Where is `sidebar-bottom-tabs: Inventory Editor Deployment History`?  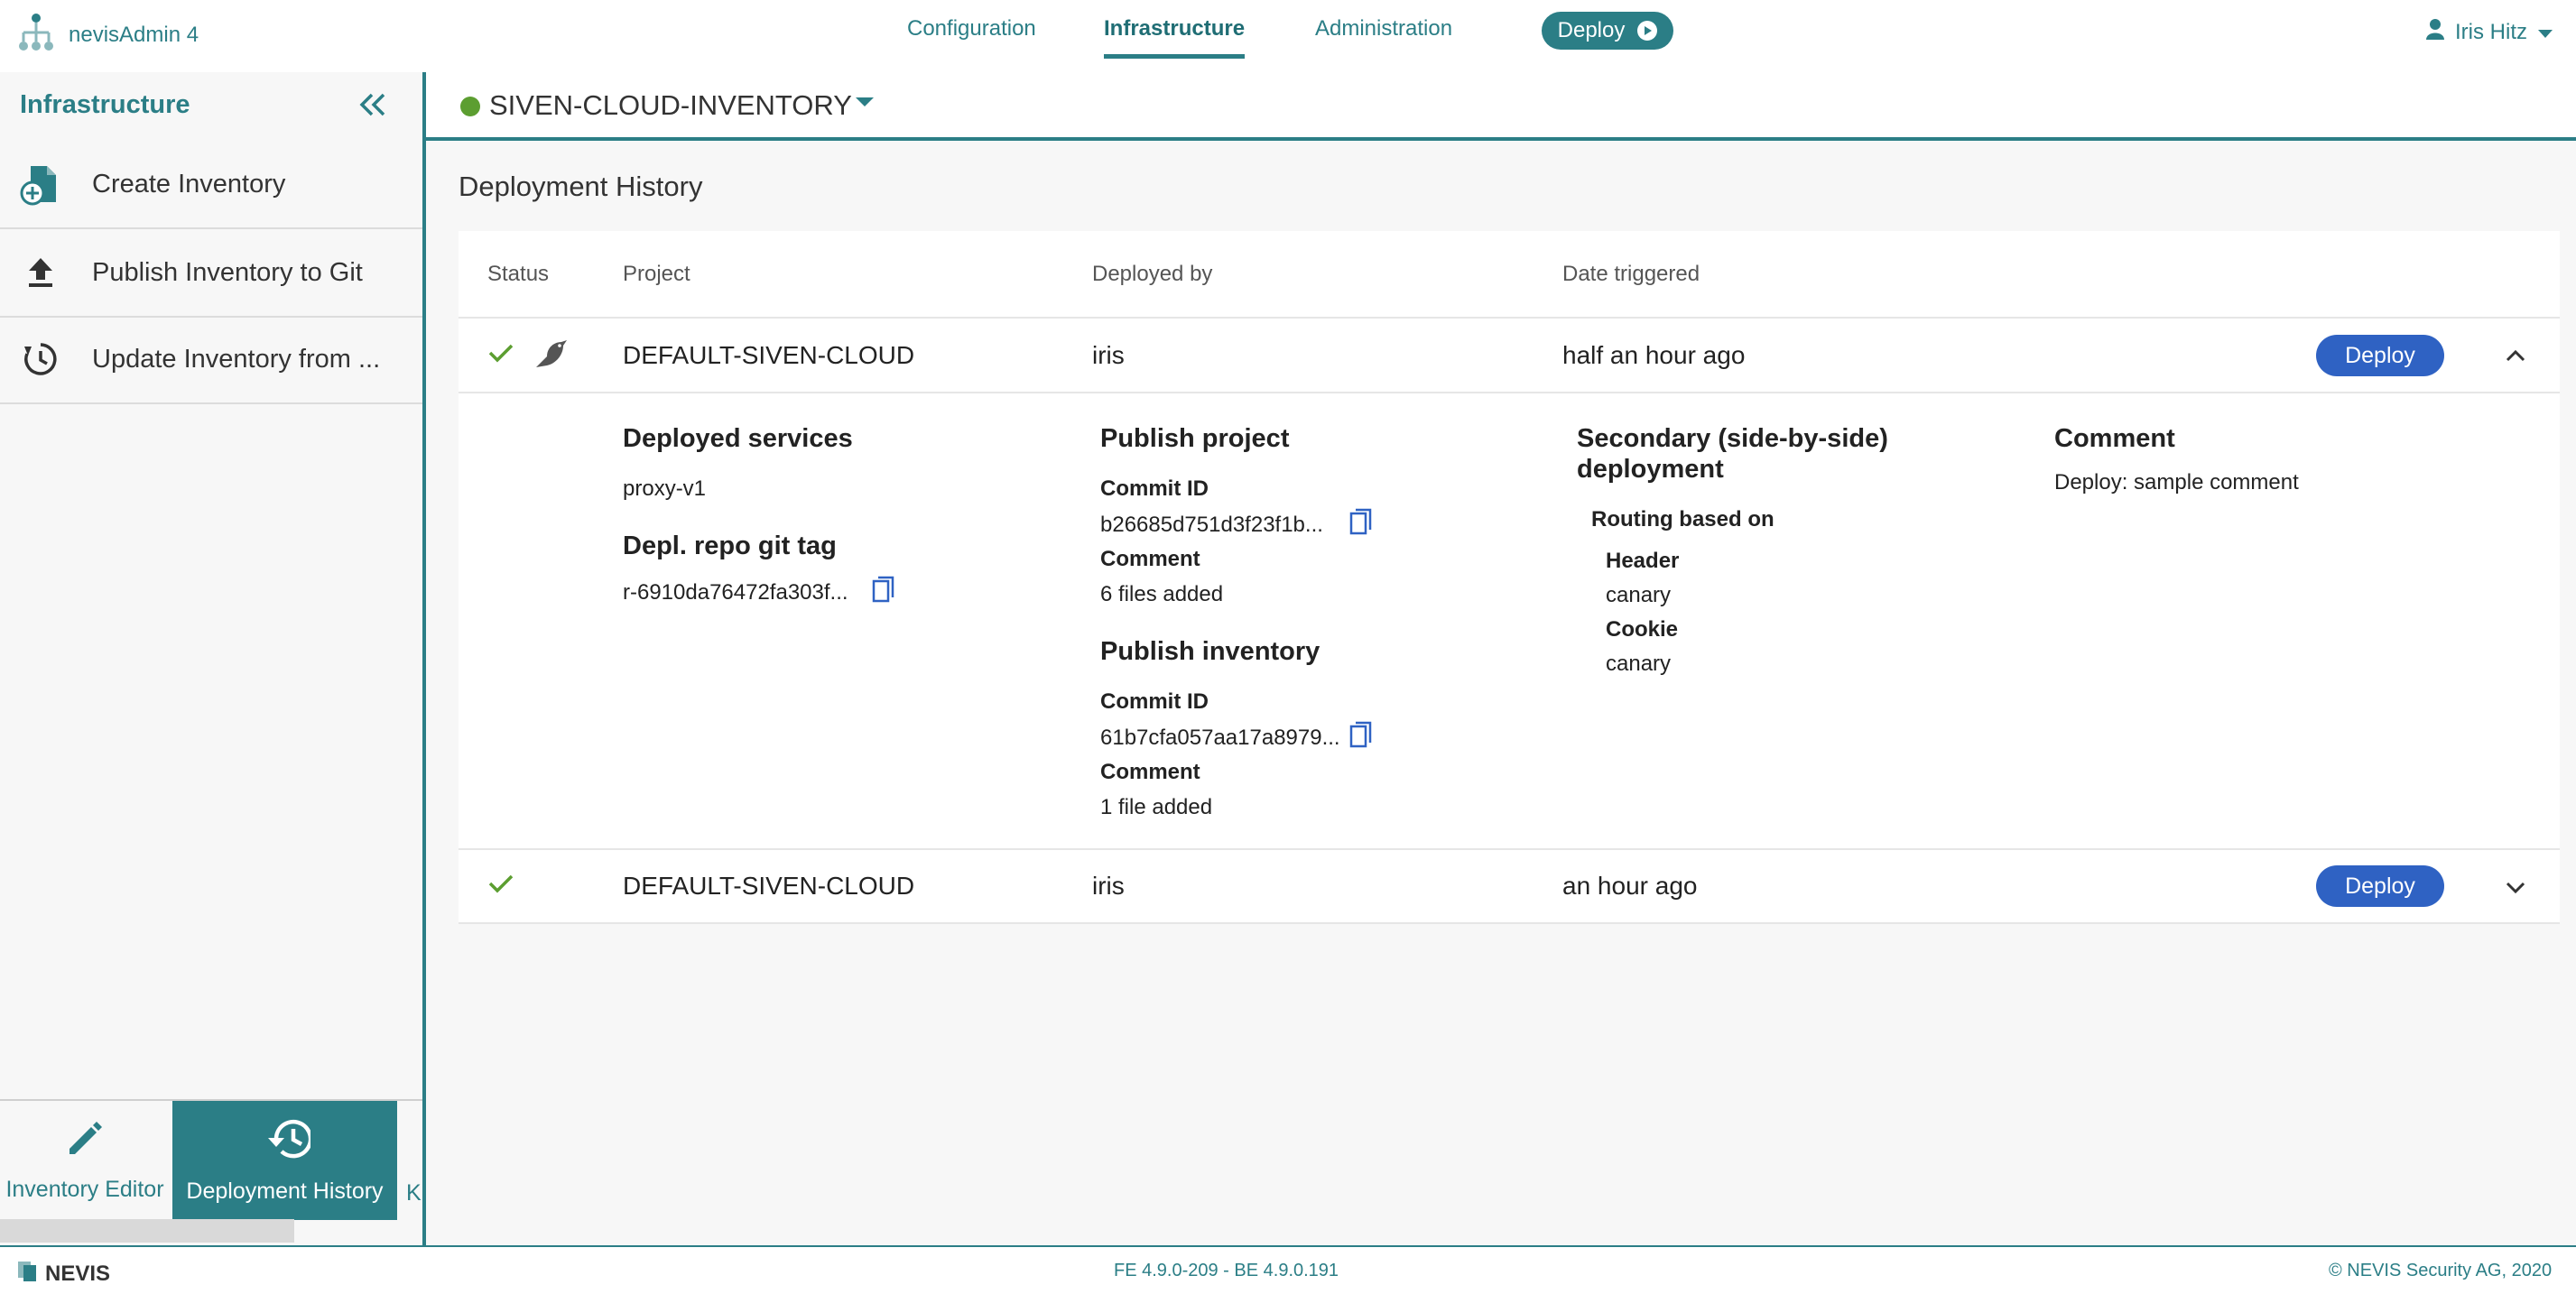
sidebar-bottom-tabs: Inventory Editor Deployment History is located at coordinates (211, 1159).